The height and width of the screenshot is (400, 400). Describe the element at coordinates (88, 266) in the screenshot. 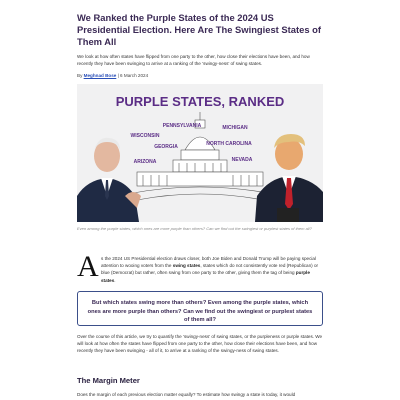

I see `drop-cap: A` at that location.